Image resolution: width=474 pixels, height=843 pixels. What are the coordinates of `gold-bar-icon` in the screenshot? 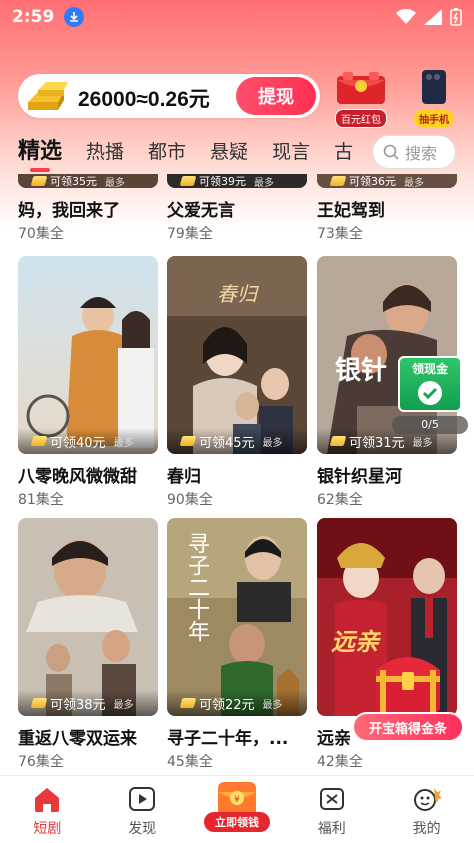 It's located at (48, 96).